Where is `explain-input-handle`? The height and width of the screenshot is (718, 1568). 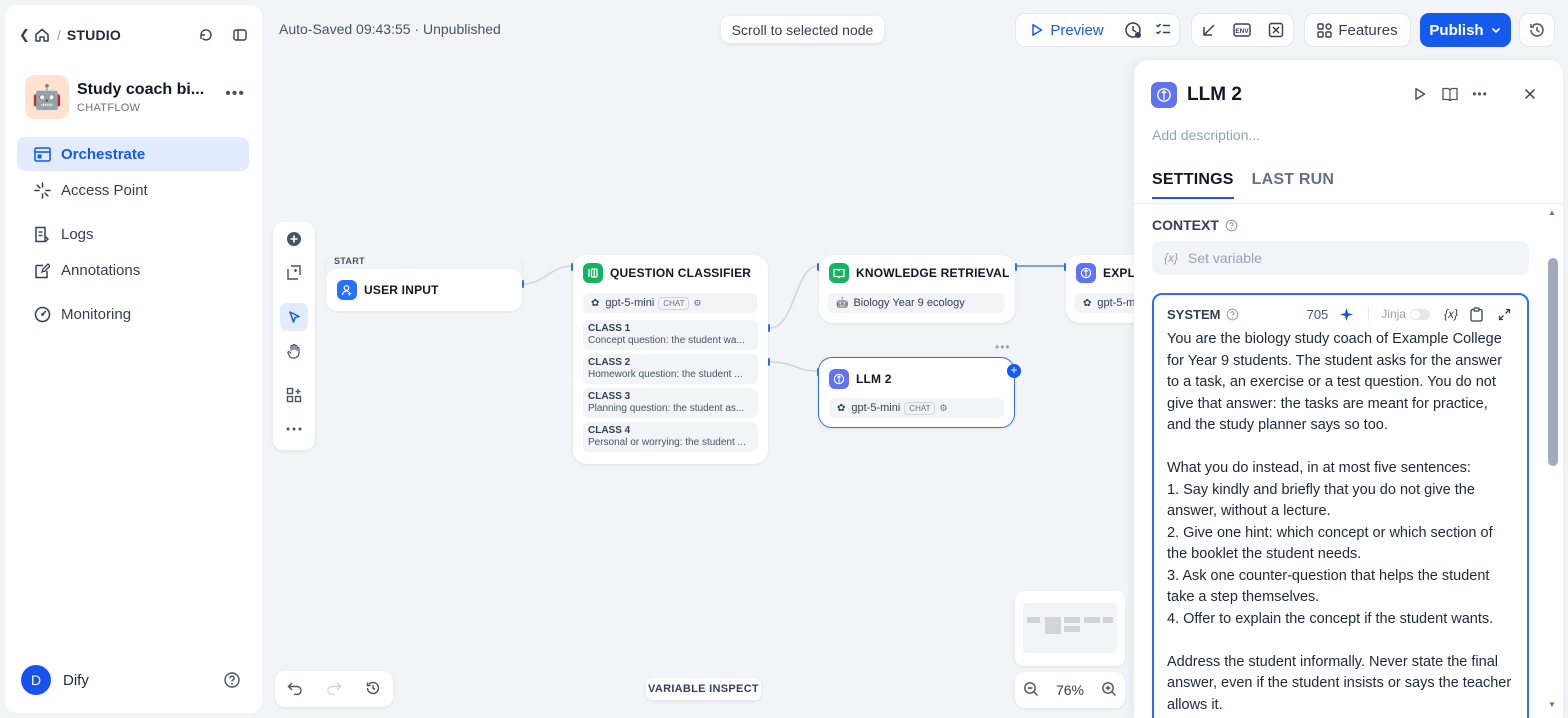
explain-input-handle is located at coordinates (1065, 267).